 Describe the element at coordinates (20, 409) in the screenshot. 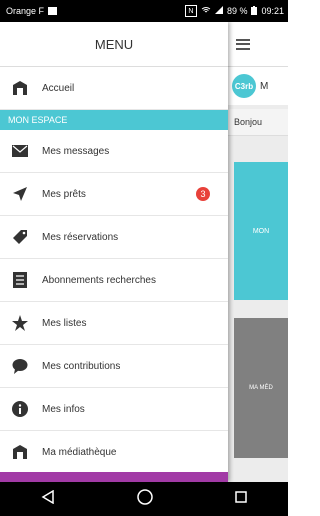

I see `info-icon` at that location.